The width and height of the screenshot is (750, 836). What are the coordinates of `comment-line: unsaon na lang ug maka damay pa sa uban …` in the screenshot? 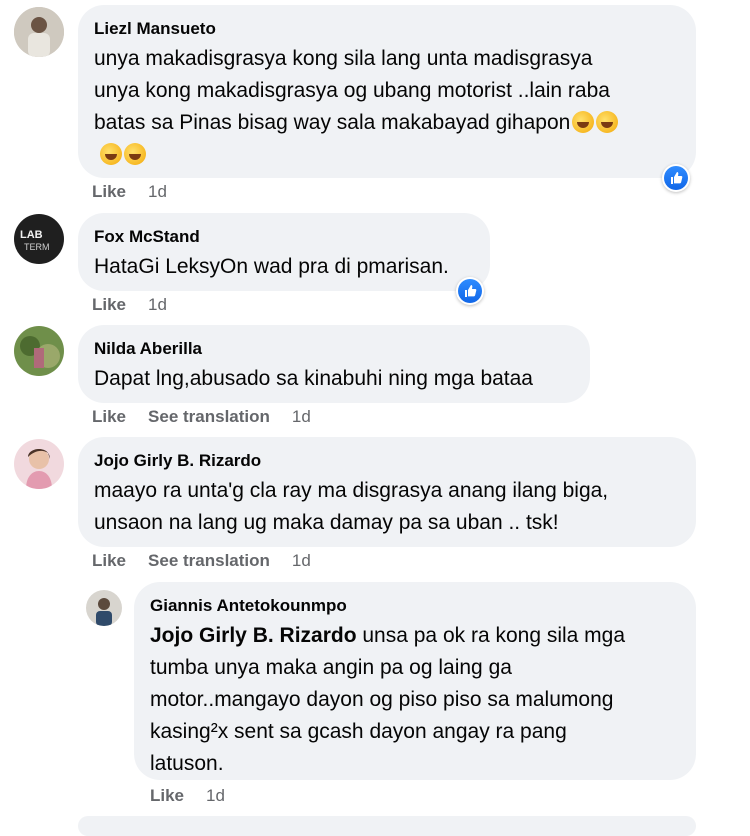 It's located at (326, 522).